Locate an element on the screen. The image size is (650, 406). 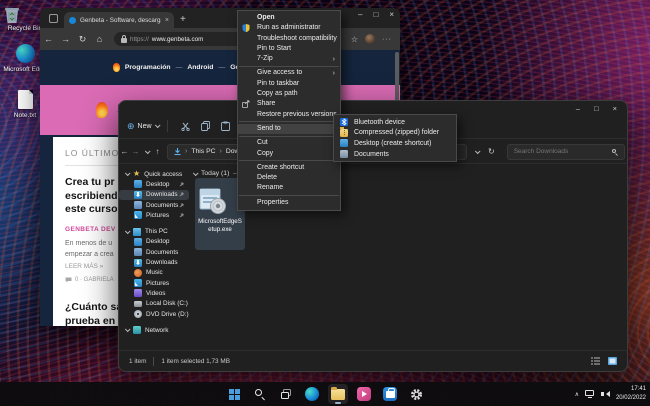
installer-file-icon is located at coordinates (212, 201).